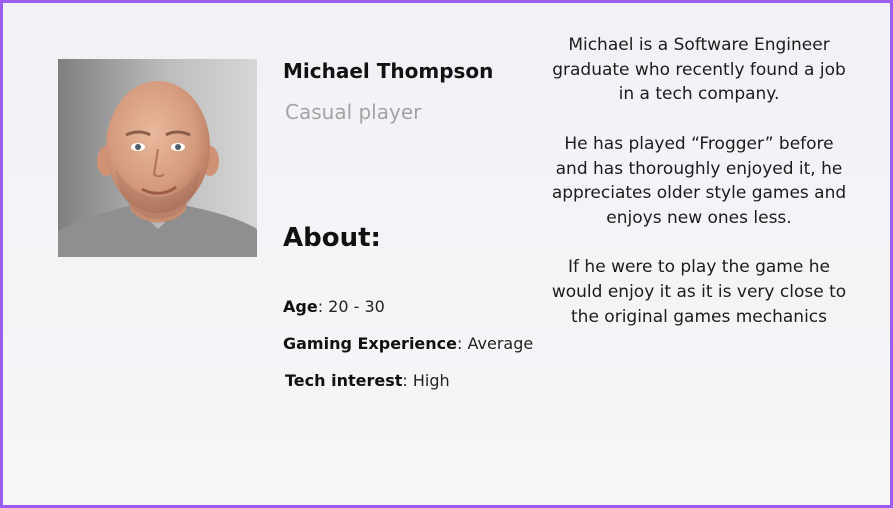  Describe the element at coordinates (354, 306) in the screenshot. I see `attribute-age-value: 20 - 30` at that location.